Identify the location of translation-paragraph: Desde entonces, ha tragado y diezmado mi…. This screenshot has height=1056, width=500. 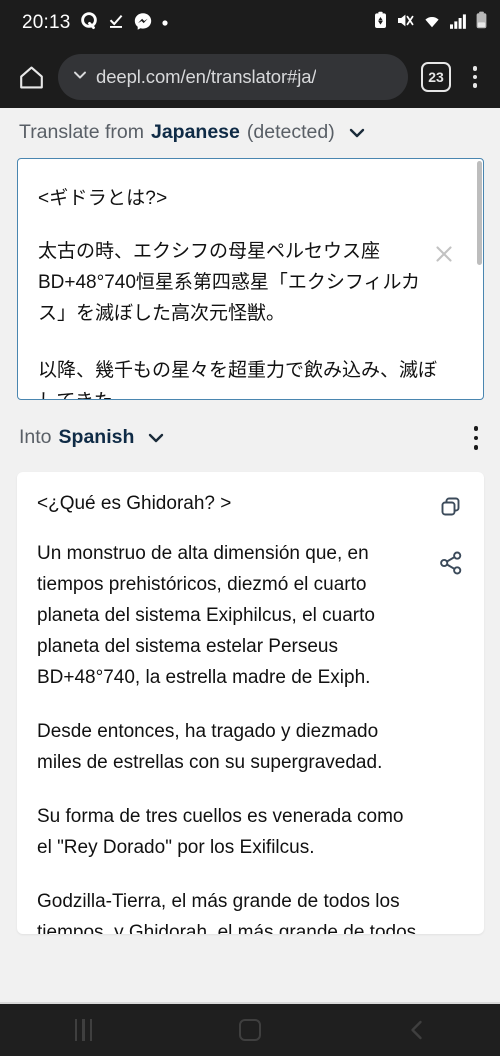
(210, 746).